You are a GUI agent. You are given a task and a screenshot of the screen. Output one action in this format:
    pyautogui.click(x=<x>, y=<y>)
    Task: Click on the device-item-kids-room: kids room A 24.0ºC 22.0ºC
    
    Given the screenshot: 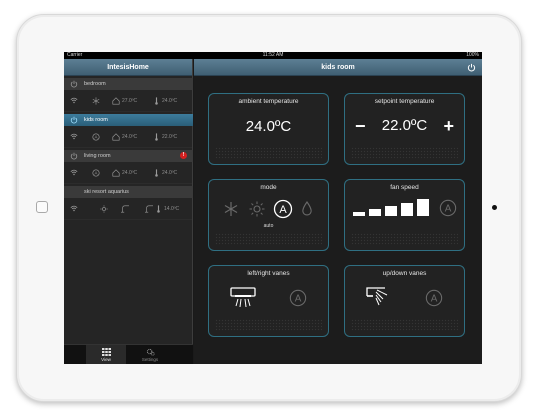 What is the action you would take?
    pyautogui.click(x=128, y=130)
    